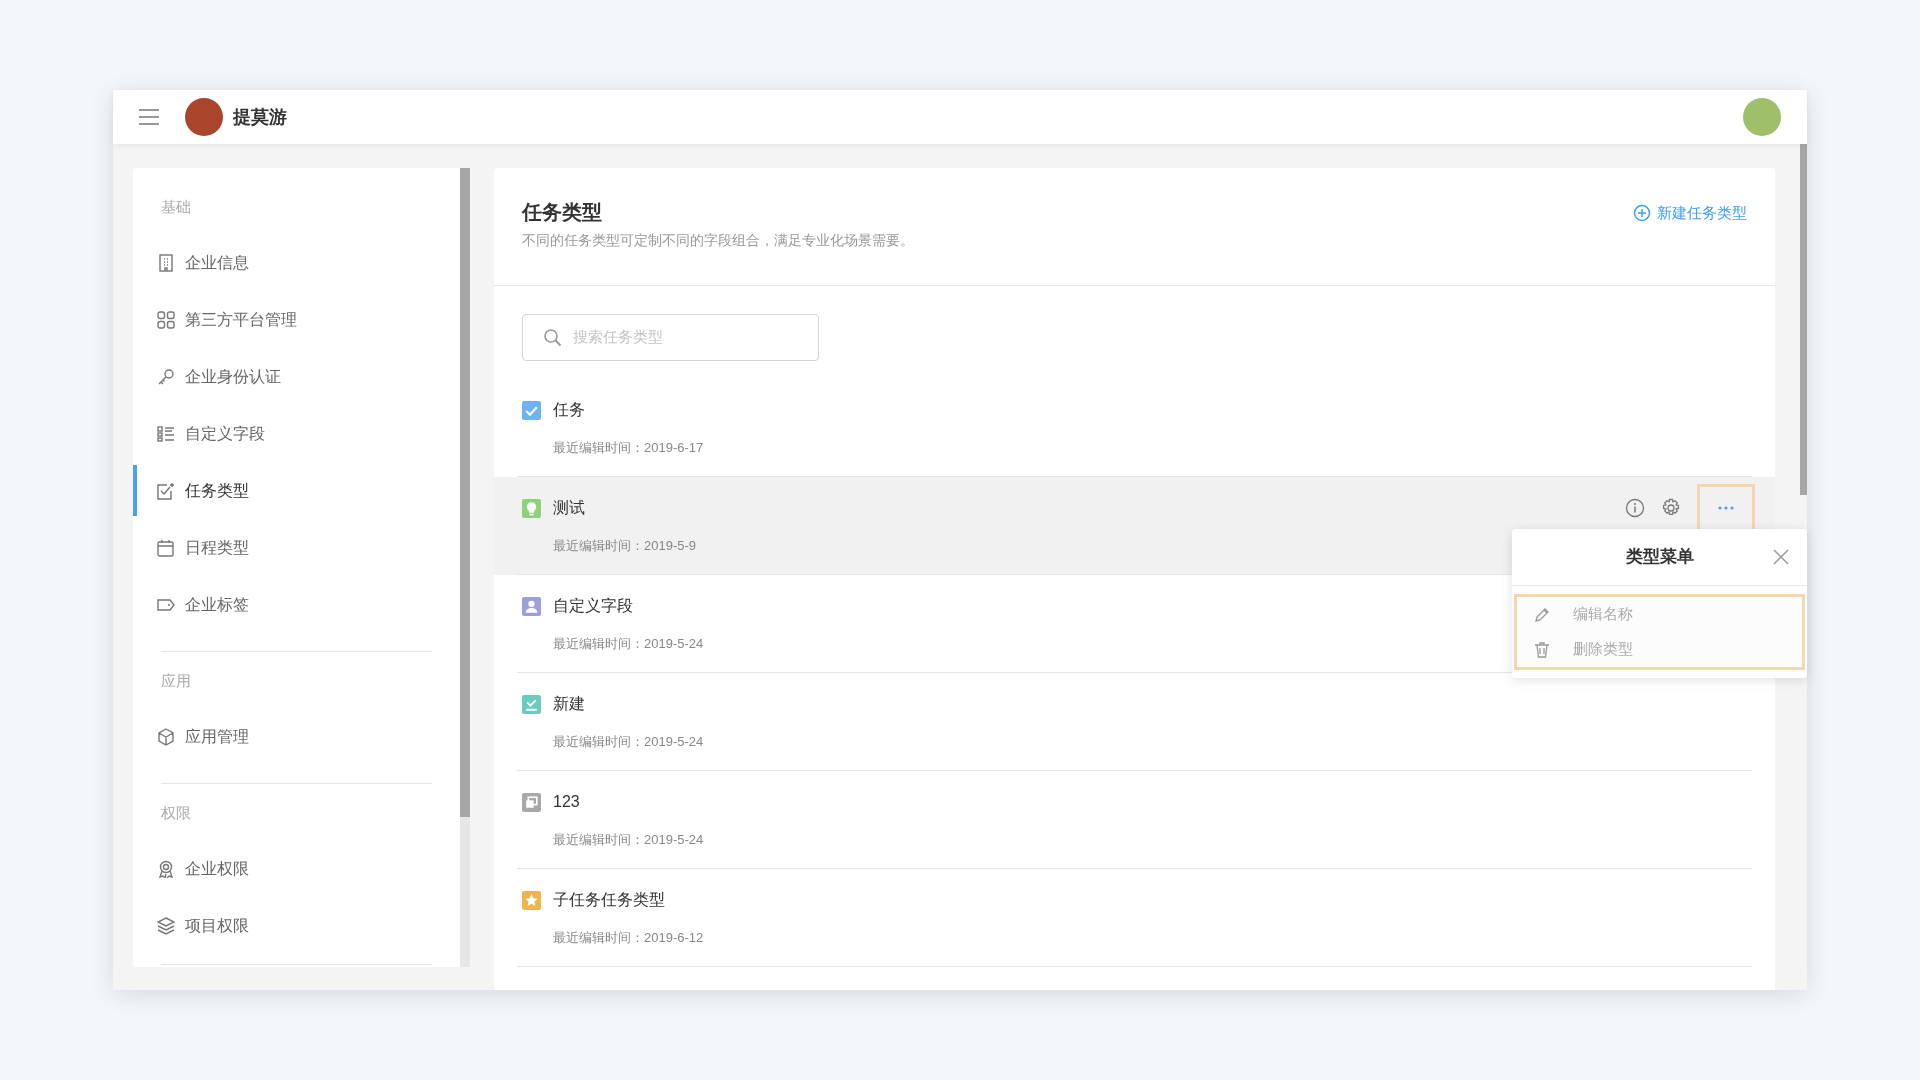 The width and height of the screenshot is (1920, 1080). I want to click on search-icon, so click(553, 337).